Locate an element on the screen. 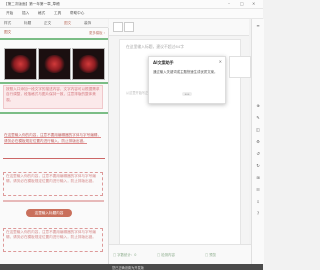 The height and width of the screenshot is (270, 320). preview-button: □ 预览 is located at coordinates (210, 254).